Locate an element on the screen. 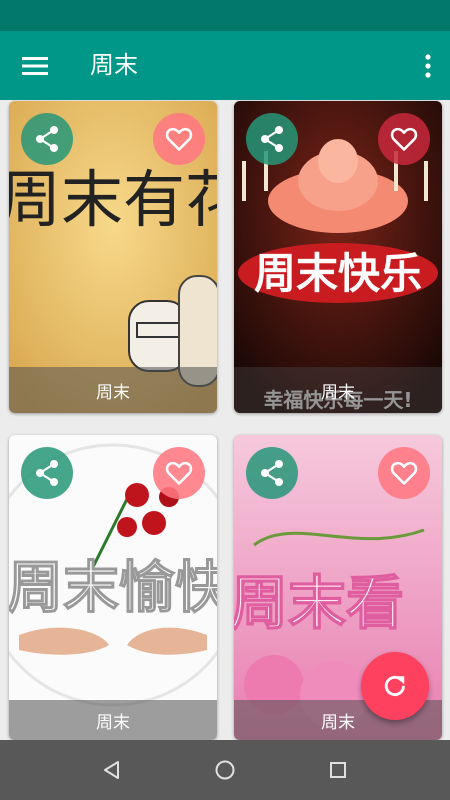 This screenshot has width=450, height=800. menu-icon is located at coordinates (35, 66).